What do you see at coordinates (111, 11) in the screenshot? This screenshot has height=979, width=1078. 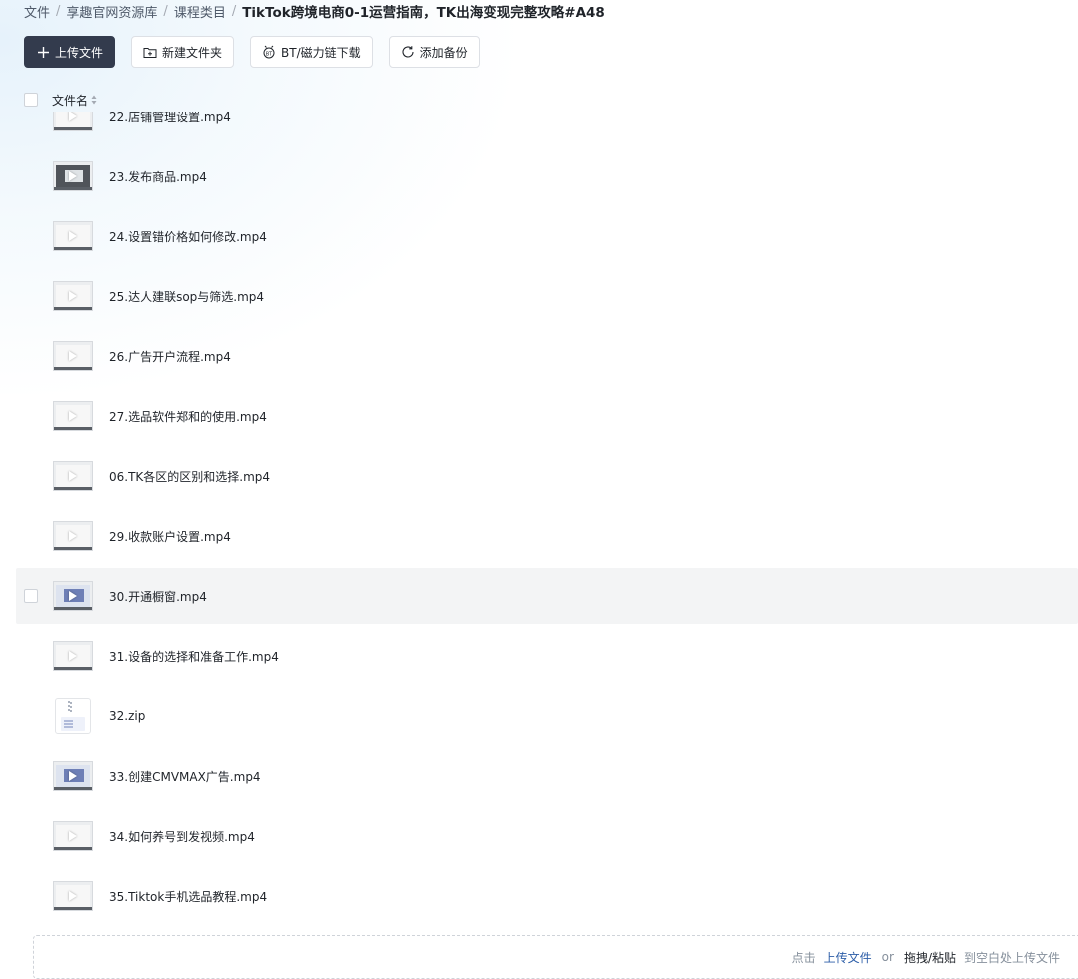 I see `breadcrumb-item-library: 享趣官网资源库` at bounding box center [111, 11].